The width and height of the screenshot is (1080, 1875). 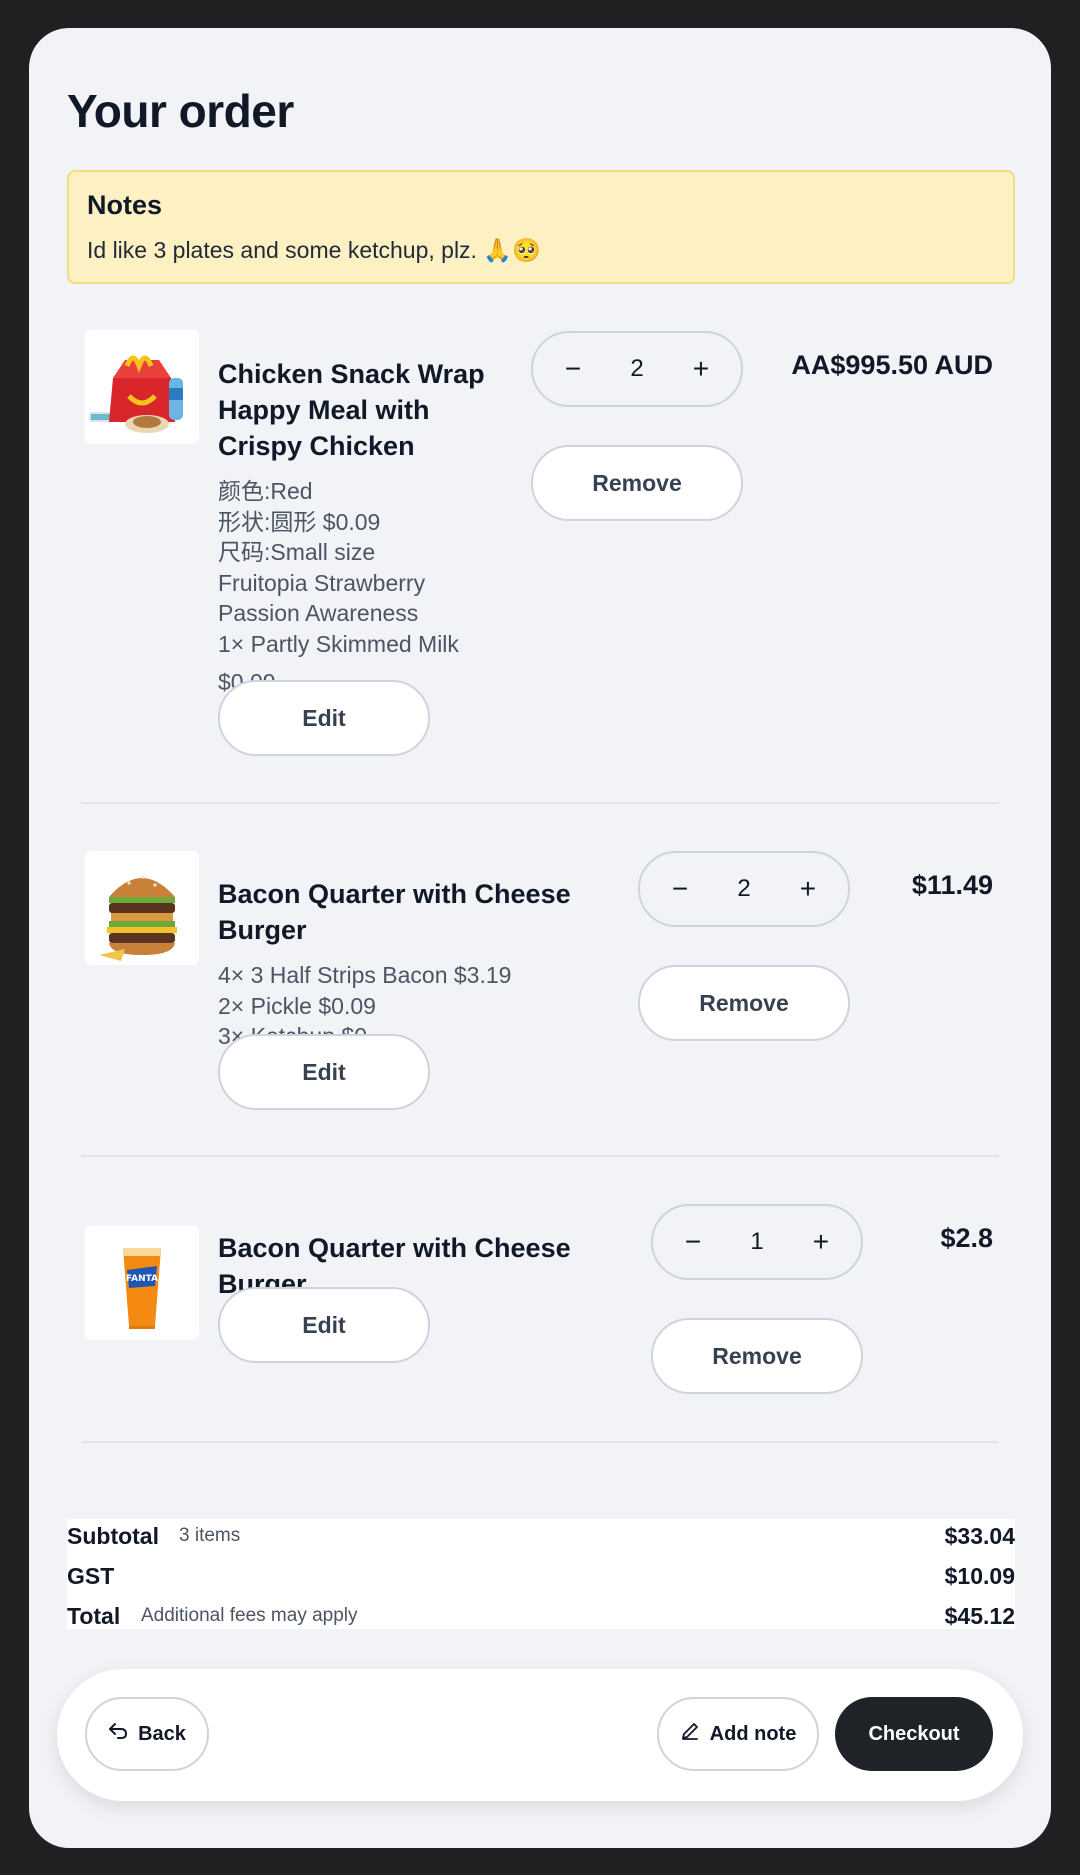 What do you see at coordinates (91, 1576) in the screenshot?
I see `gst-label: GST` at bounding box center [91, 1576].